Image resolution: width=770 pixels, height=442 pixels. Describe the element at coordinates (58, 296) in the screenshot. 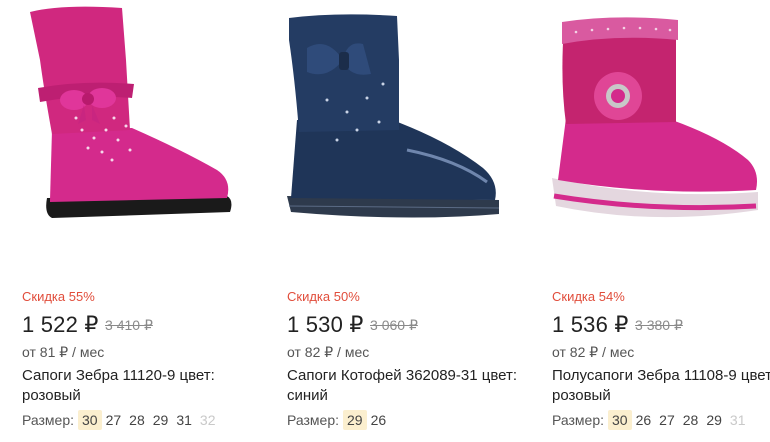

I see `discount-label: Скидка 55%` at that location.